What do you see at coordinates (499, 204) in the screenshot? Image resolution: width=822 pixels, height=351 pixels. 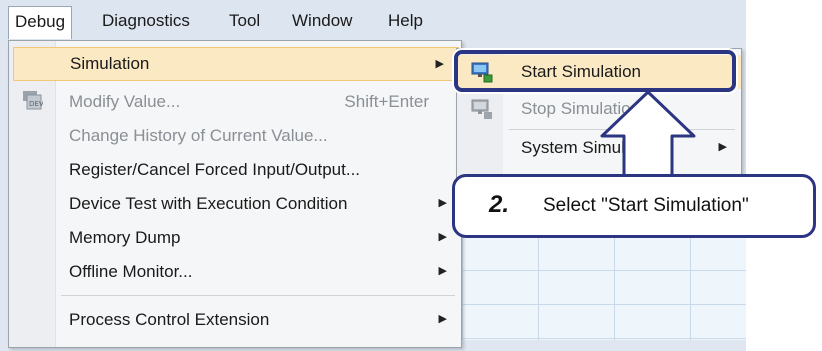 I see `step-number: 2.` at bounding box center [499, 204].